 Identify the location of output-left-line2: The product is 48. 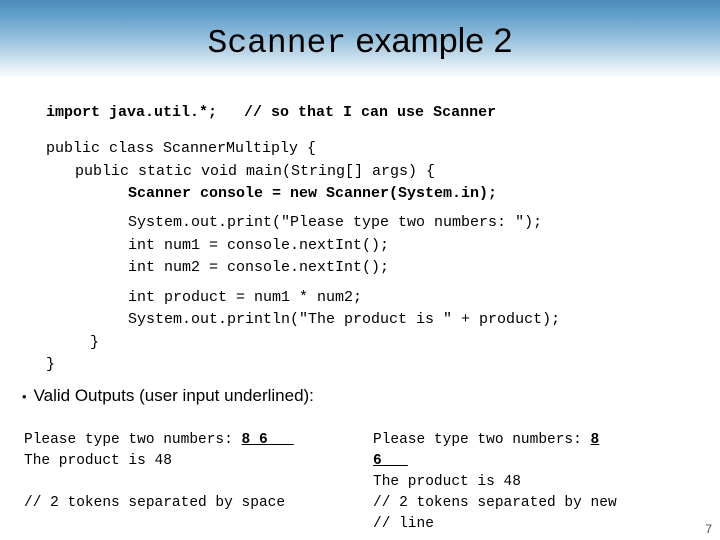
(98, 461).